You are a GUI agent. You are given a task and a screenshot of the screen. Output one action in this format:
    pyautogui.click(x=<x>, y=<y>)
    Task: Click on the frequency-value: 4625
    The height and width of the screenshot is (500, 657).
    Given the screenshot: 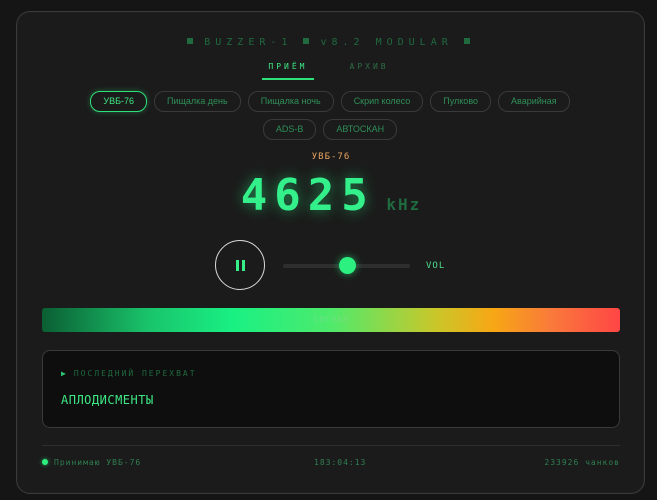 What is the action you would take?
    pyautogui.click(x=307, y=195)
    